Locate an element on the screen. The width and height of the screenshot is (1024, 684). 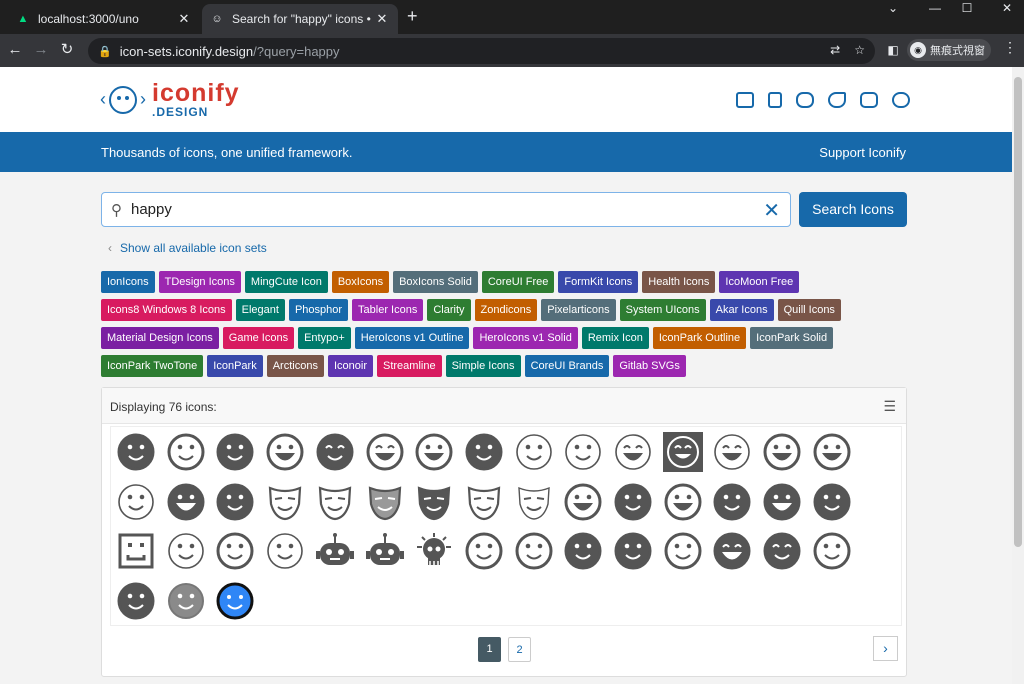
icon-set-tag: CoreUI Free is located at coordinates (518, 282).